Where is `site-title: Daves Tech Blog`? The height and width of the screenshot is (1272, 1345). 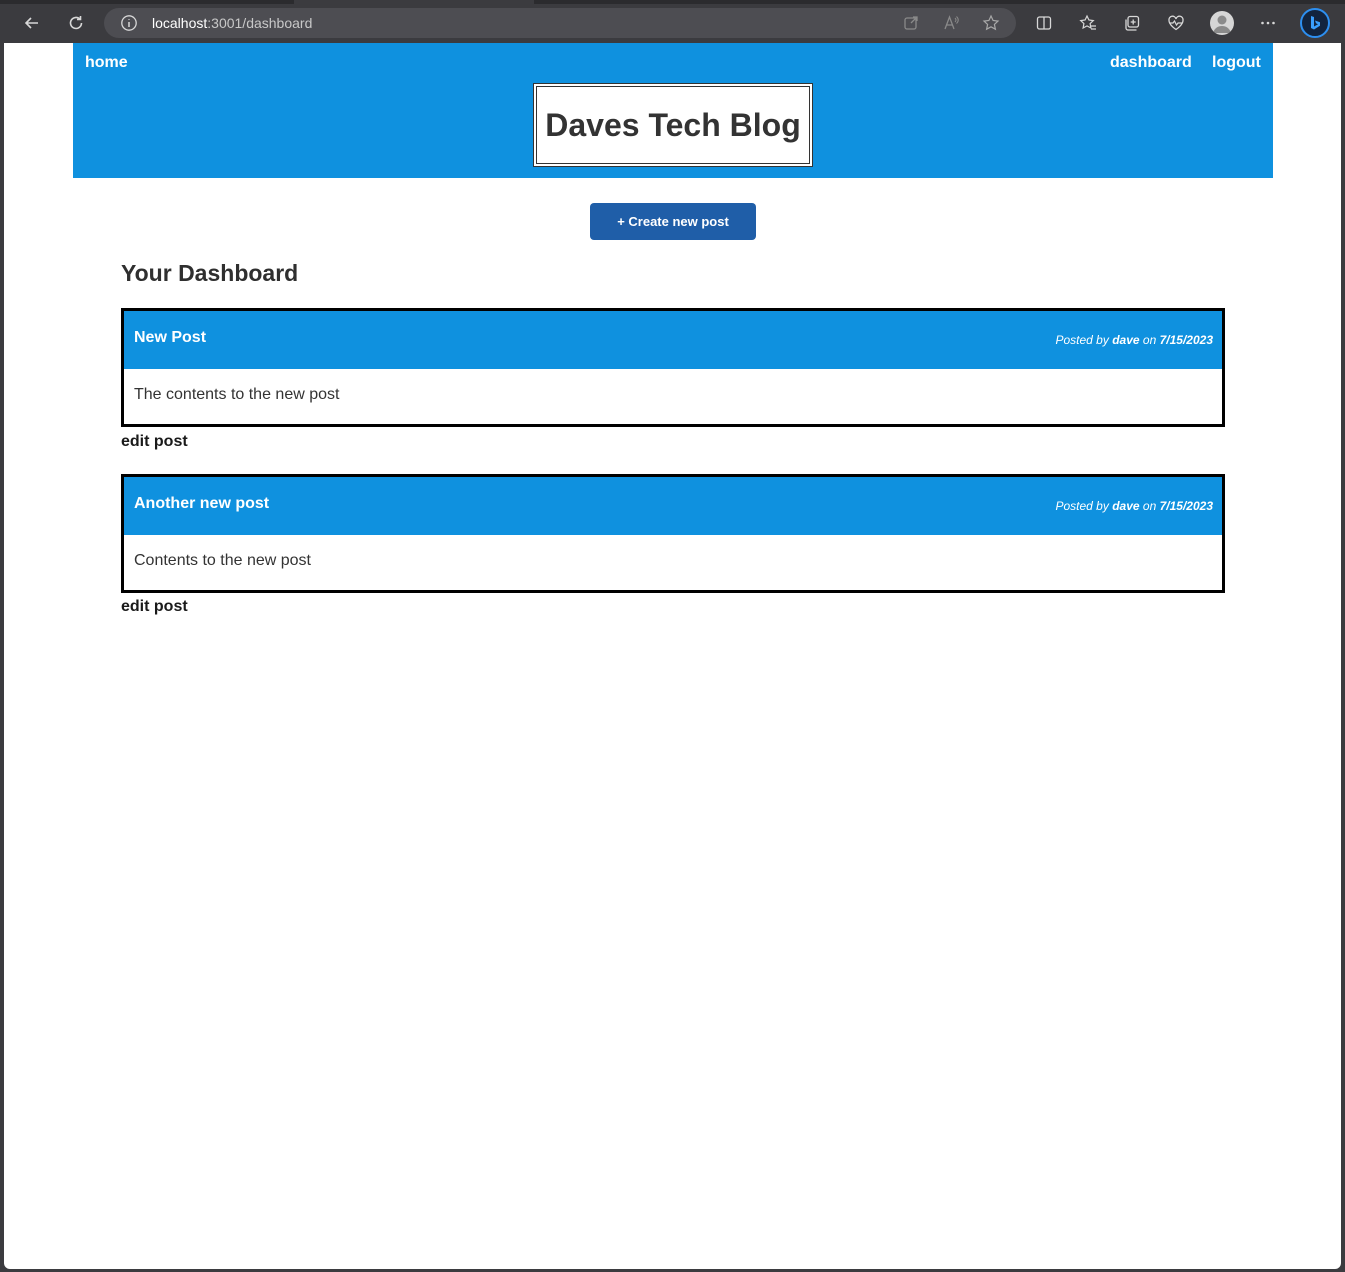
site-title: Daves Tech Blog is located at coordinates (673, 124).